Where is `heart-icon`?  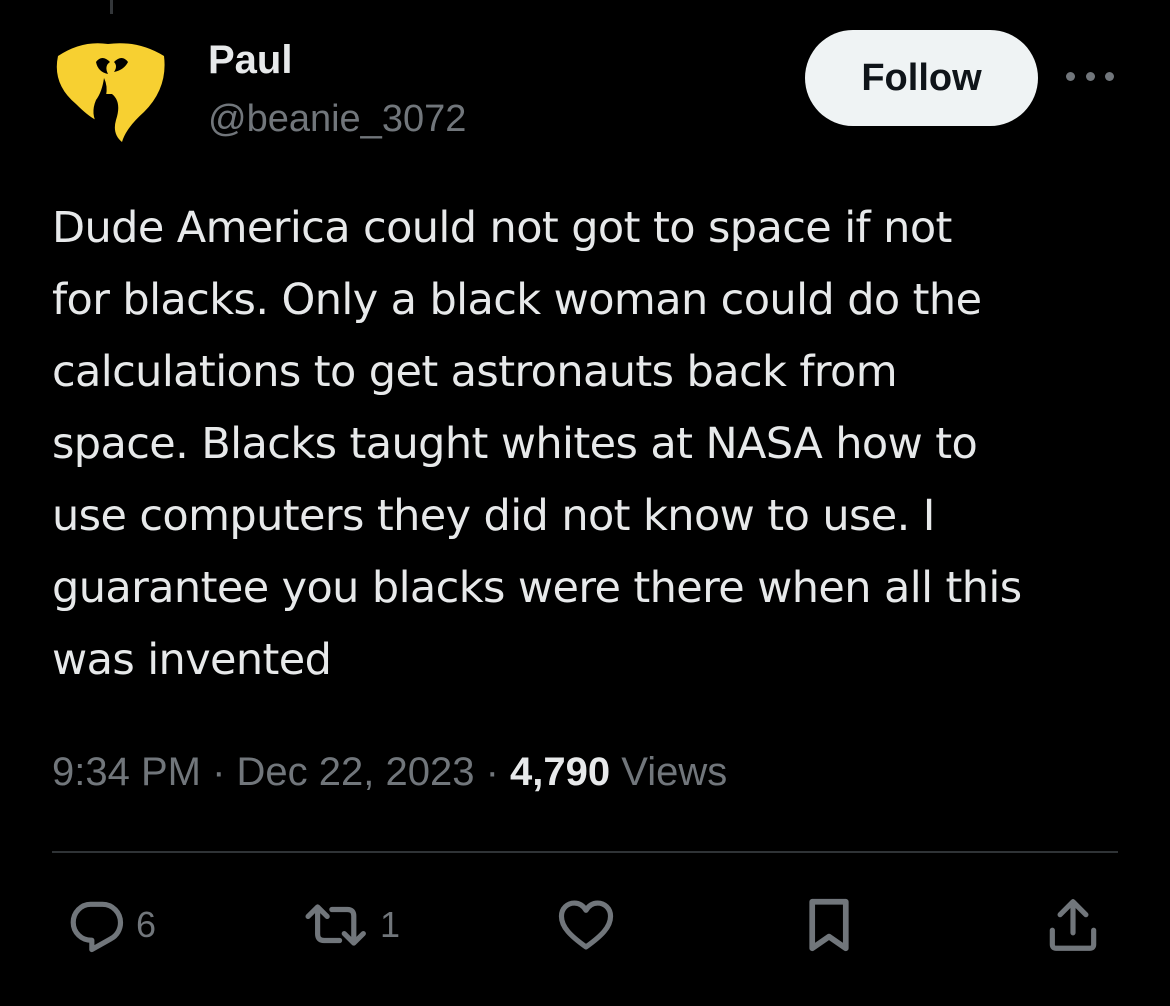
heart-icon is located at coordinates (586, 925).